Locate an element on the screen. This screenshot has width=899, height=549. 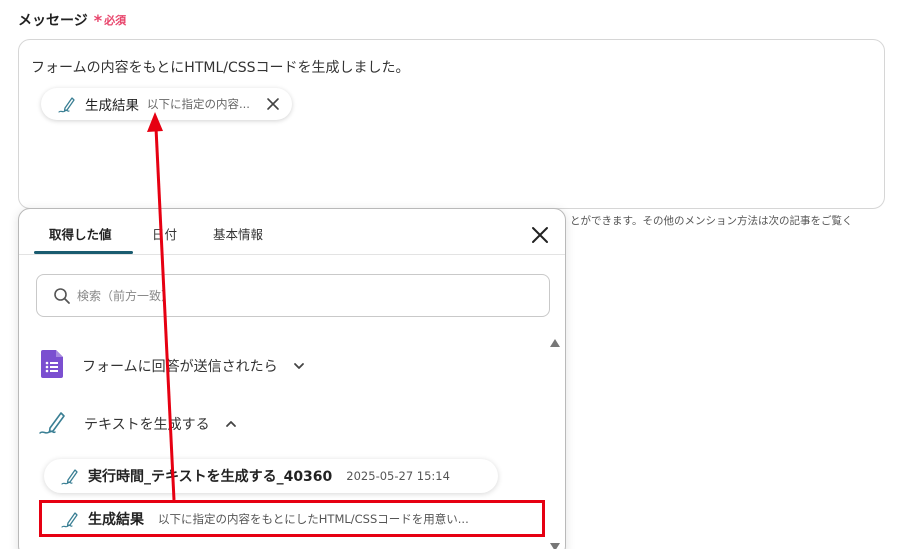
item-subtitle: 2025-05-27 15:14 is located at coordinates (398, 476).